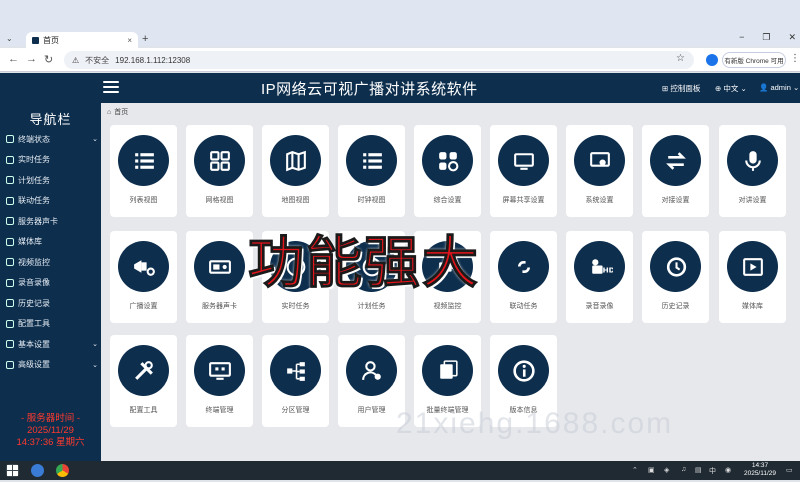  Describe the element at coordinates (731, 88) in the screenshot. I see `language-select: ⊕ 中文 ⌄` at that location.